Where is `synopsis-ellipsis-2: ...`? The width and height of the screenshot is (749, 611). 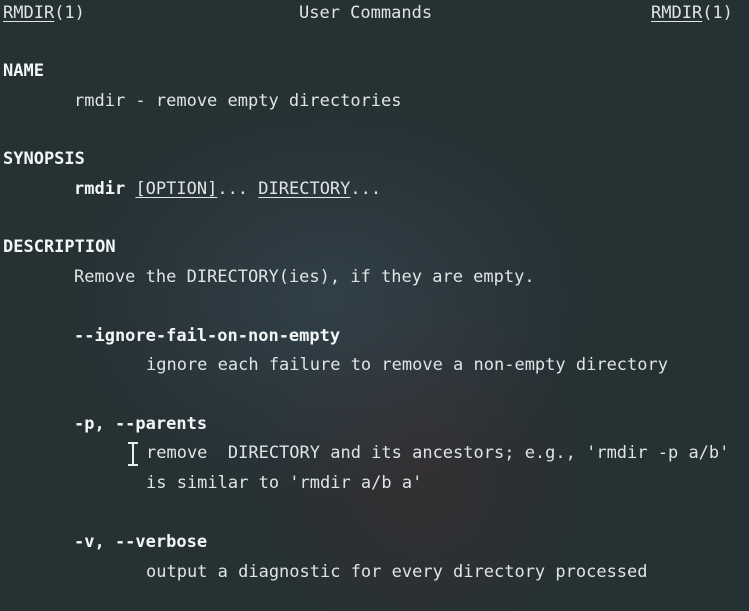
synopsis-ellipsis-2: ... is located at coordinates (366, 189).